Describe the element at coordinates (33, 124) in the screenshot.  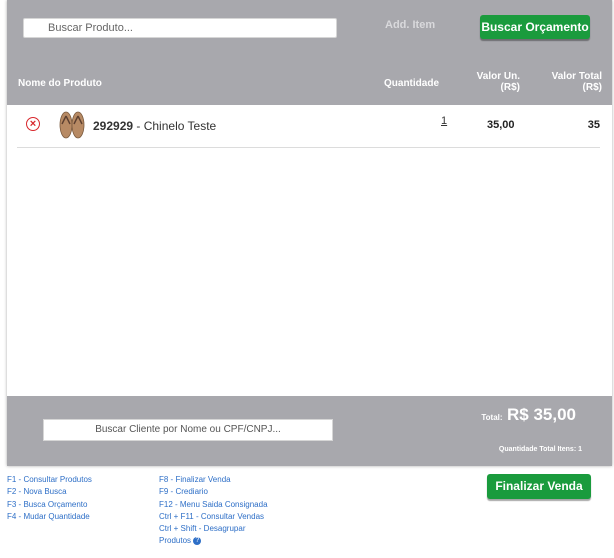
I see `remove-circle-icon: ×` at that location.